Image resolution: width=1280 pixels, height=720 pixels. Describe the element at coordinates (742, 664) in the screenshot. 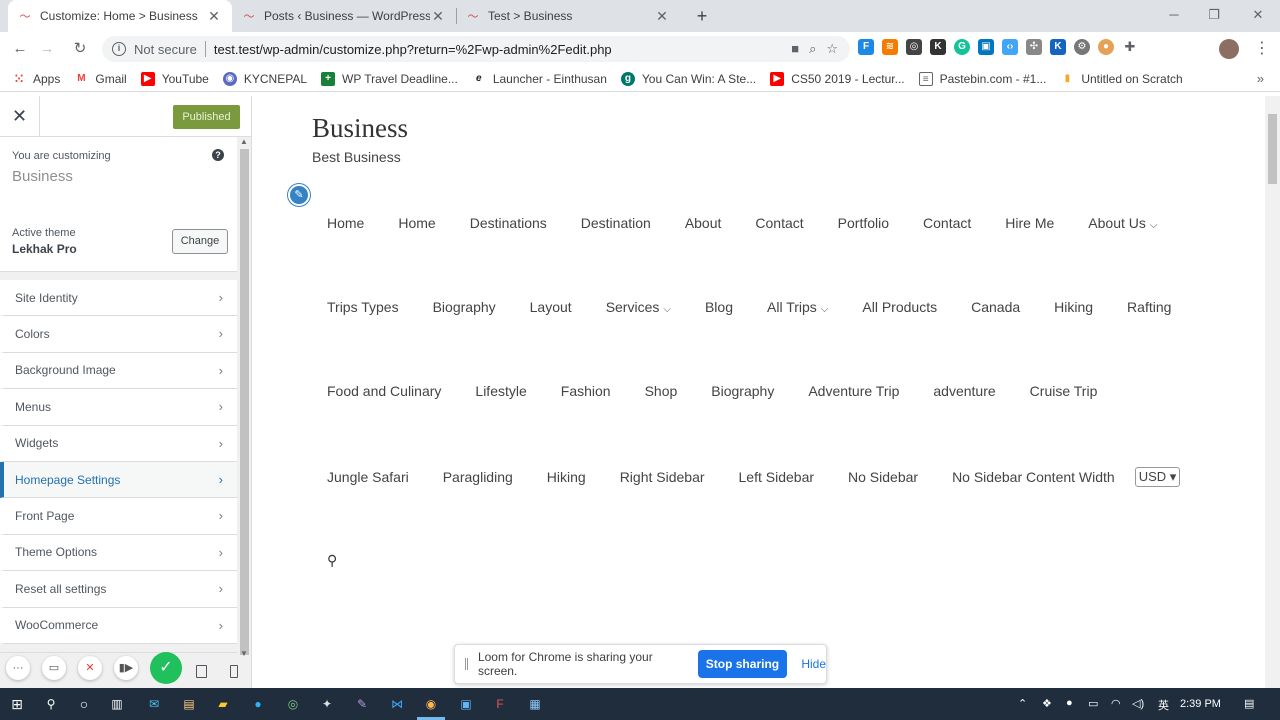

I see `stop-sharing-button: Stop sharing` at that location.